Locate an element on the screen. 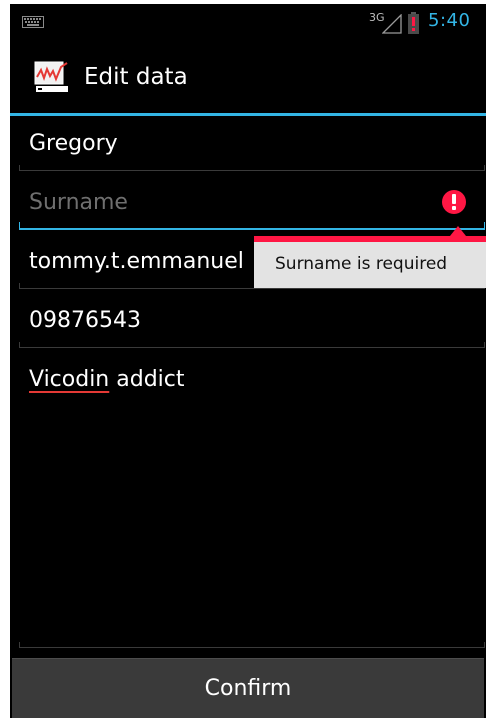  first-name-underline is located at coordinates (252, 168).